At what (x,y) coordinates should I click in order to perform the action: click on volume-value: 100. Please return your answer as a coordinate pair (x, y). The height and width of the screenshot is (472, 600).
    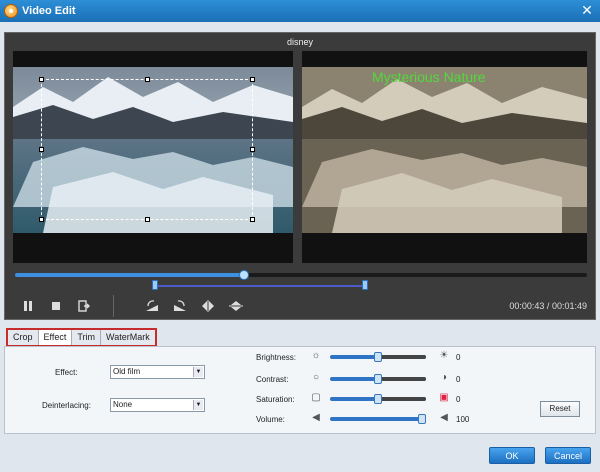
    Looking at the image, I should click on (463, 419).